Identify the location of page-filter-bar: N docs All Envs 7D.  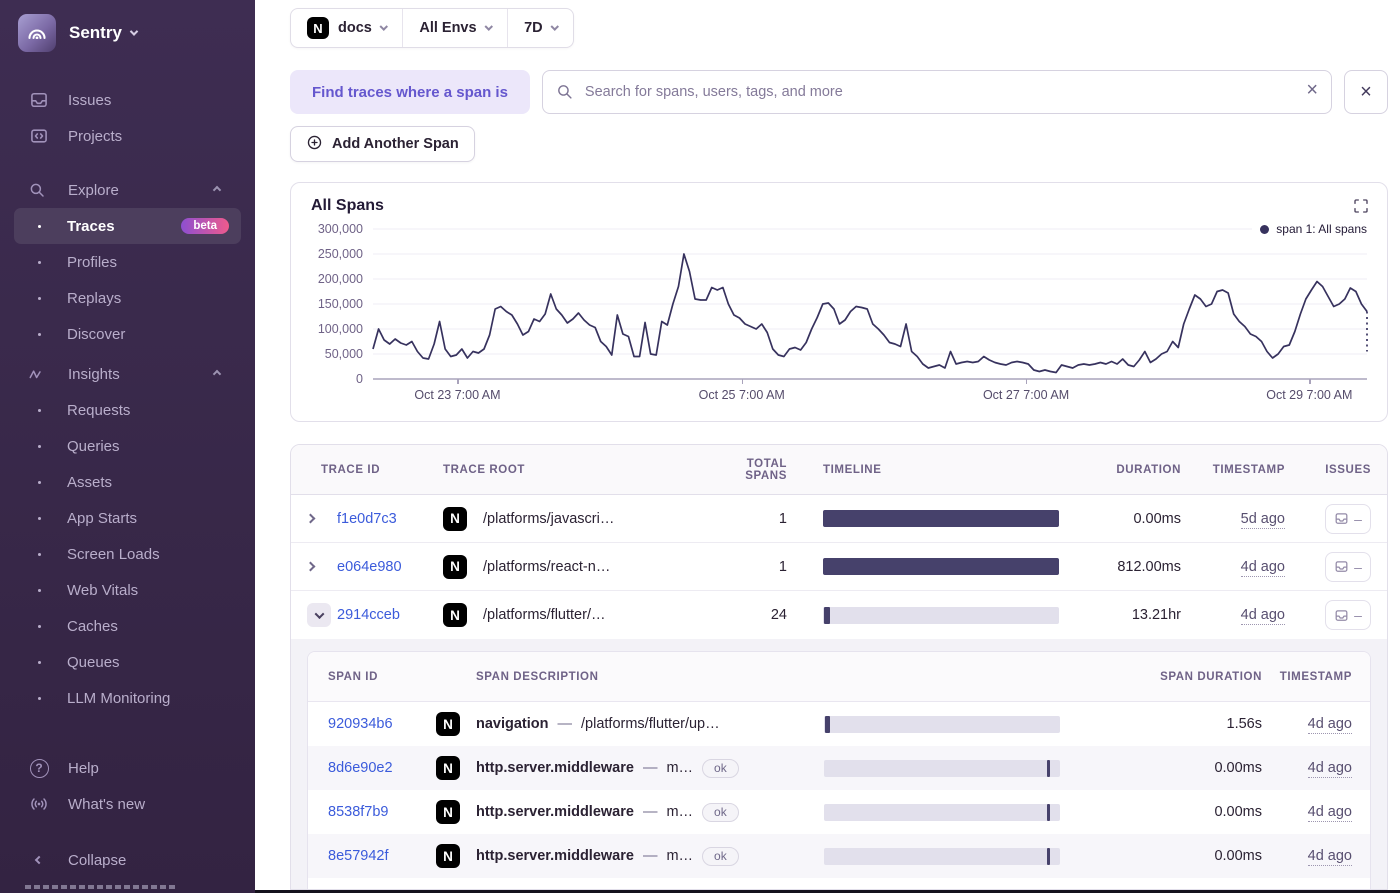
(432, 28).